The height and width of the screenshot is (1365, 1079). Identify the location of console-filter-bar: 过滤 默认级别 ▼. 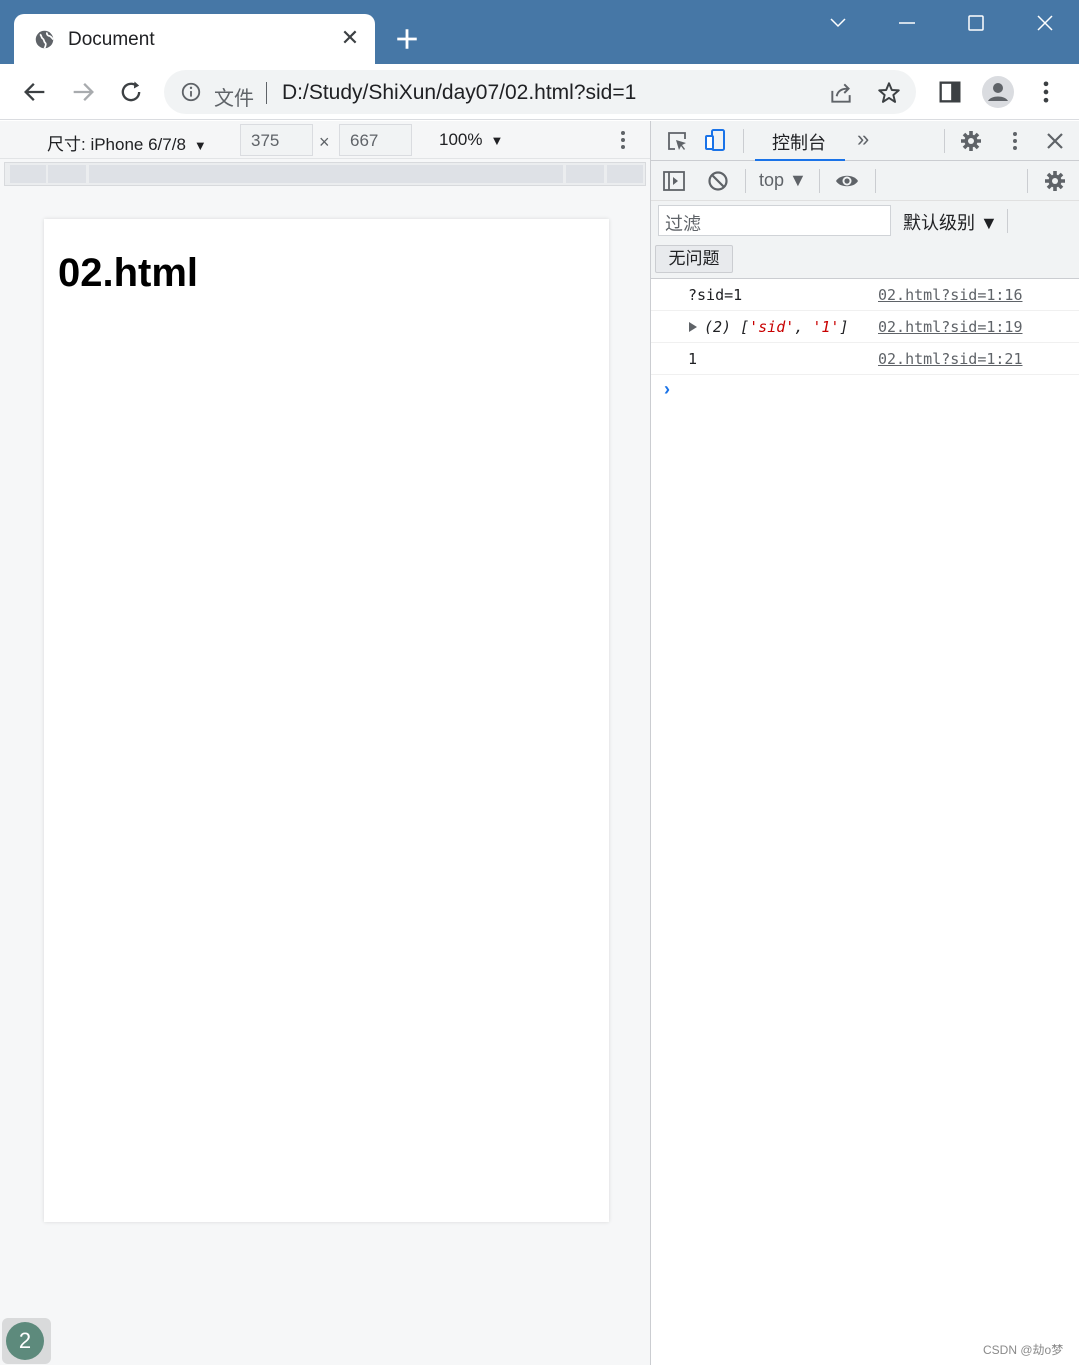
(865, 221).